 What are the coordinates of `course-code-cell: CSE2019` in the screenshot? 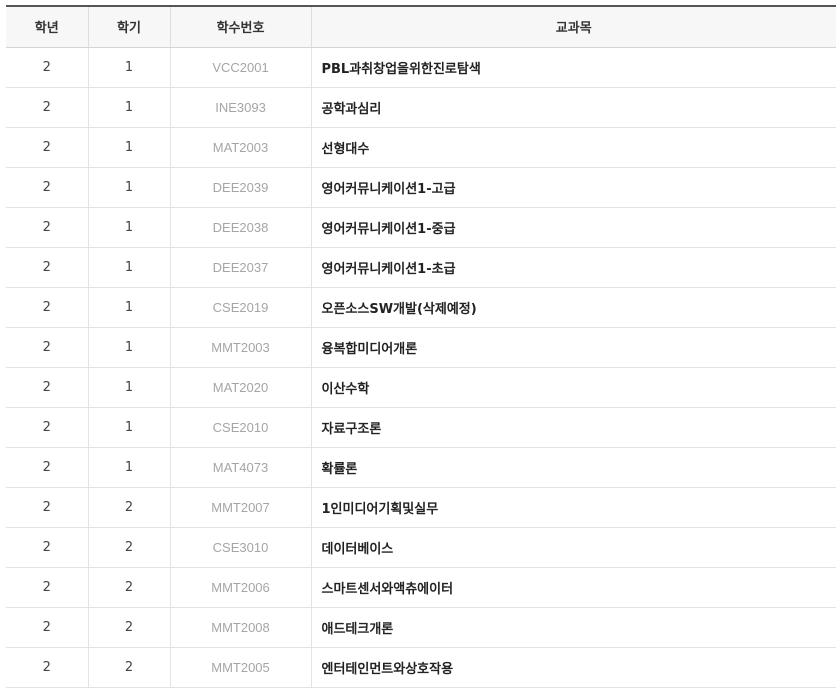 It's located at (240, 307).